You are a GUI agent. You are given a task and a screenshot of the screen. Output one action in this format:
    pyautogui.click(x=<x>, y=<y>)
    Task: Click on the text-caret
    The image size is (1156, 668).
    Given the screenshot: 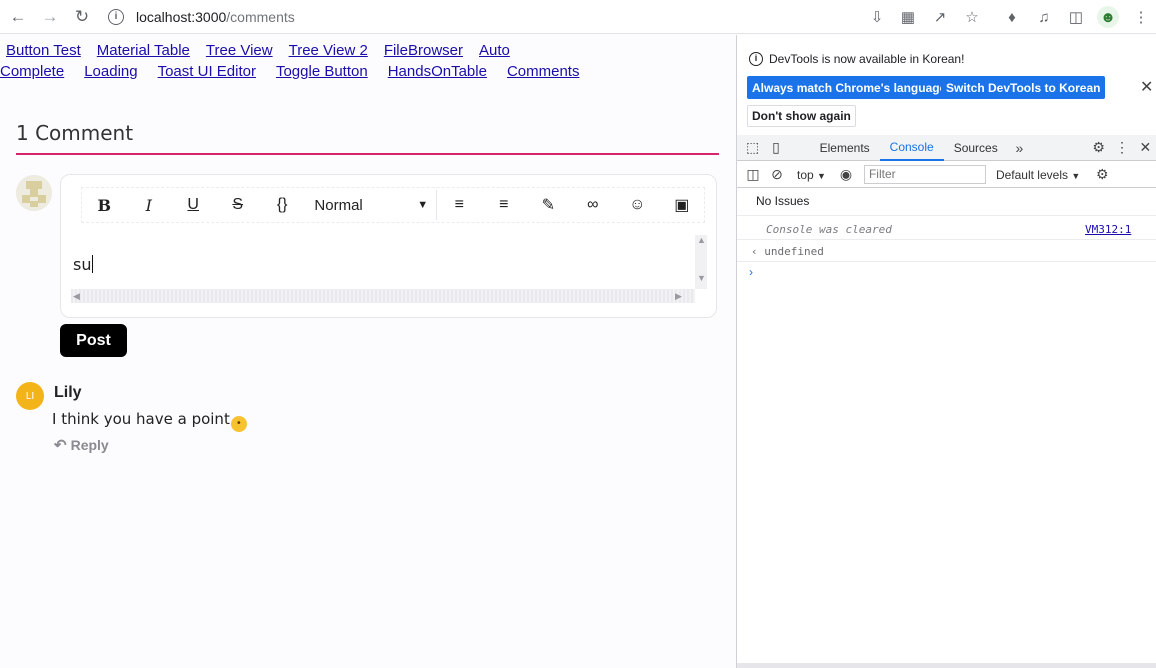 What is the action you would take?
    pyautogui.click(x=93, y=264)
    